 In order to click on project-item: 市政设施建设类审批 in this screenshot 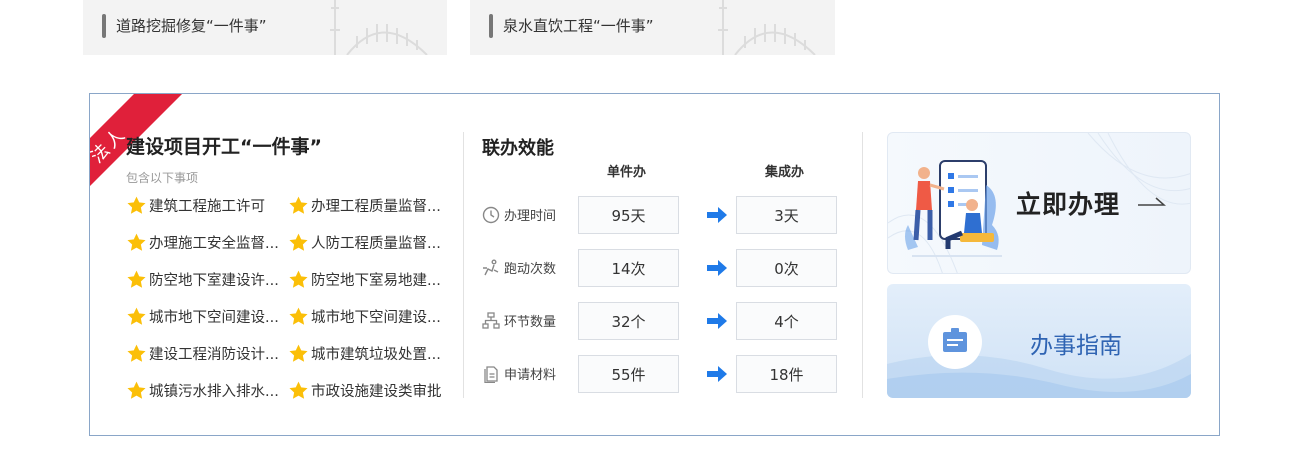, I will do `click(369, 390)`.